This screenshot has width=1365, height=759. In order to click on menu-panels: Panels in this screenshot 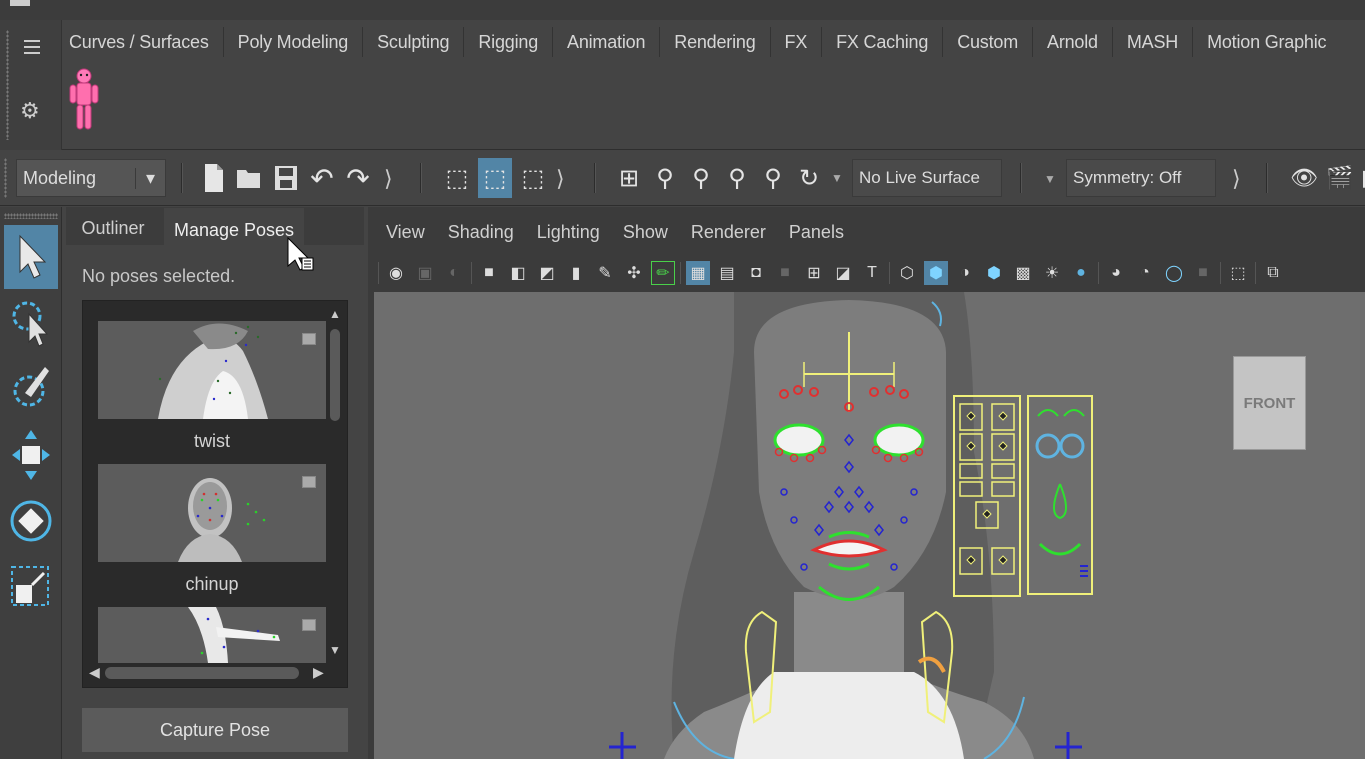, I will do `click(816, 232)`.